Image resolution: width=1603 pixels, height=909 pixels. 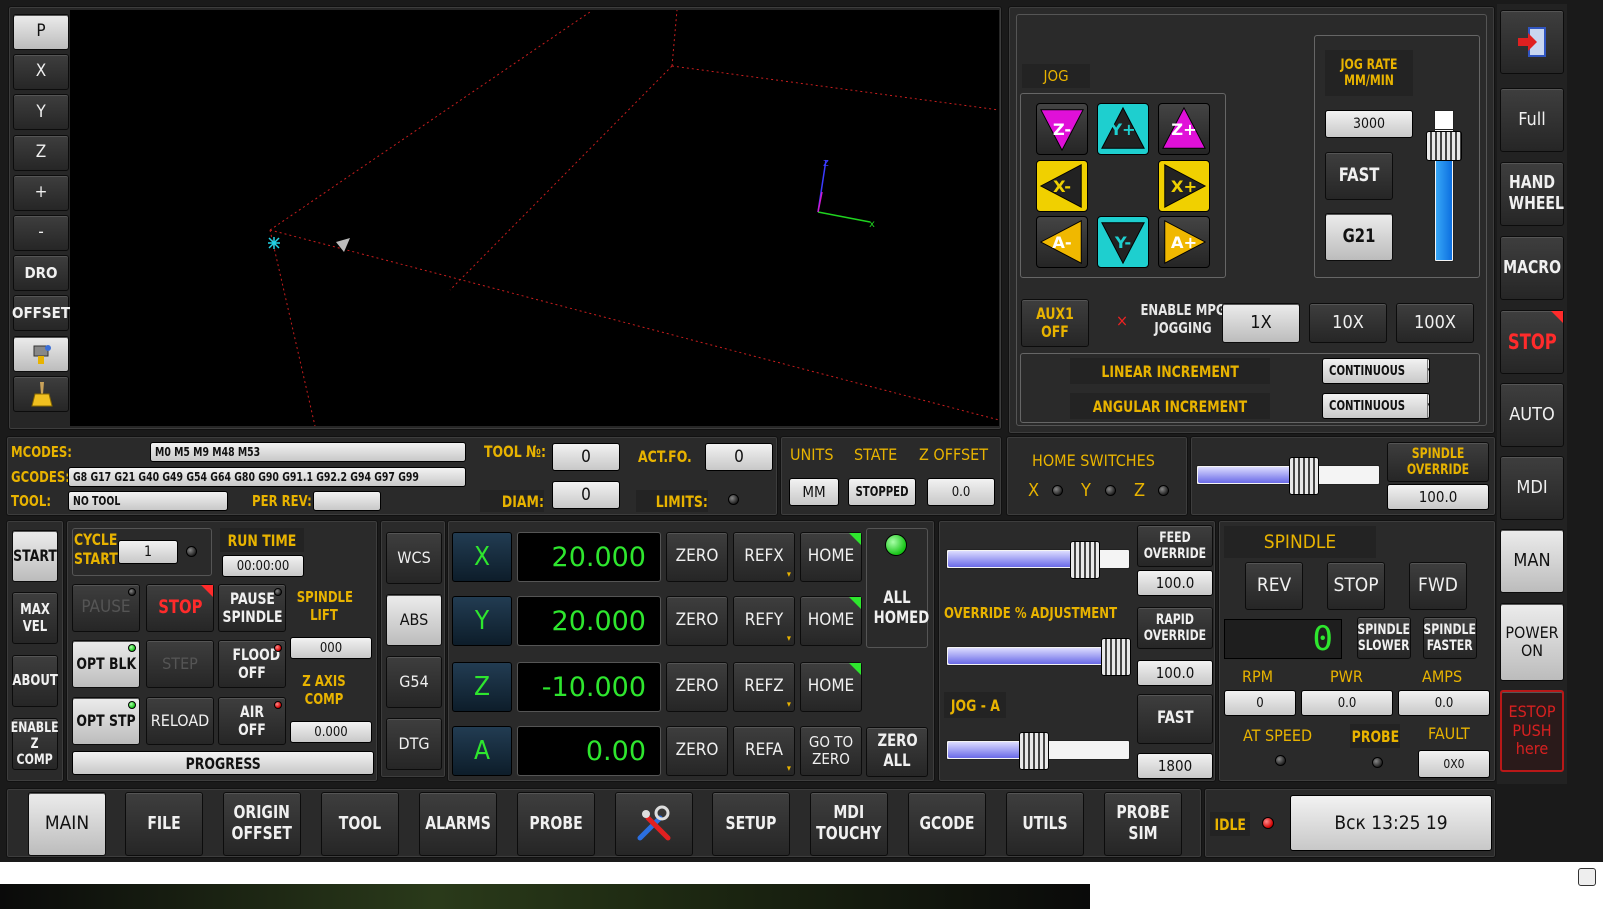 What do you see at coordinates (1123, 129) in the screenshot?
I see `jog-yplus-button: Y+` at bounding box center [1123, 129].